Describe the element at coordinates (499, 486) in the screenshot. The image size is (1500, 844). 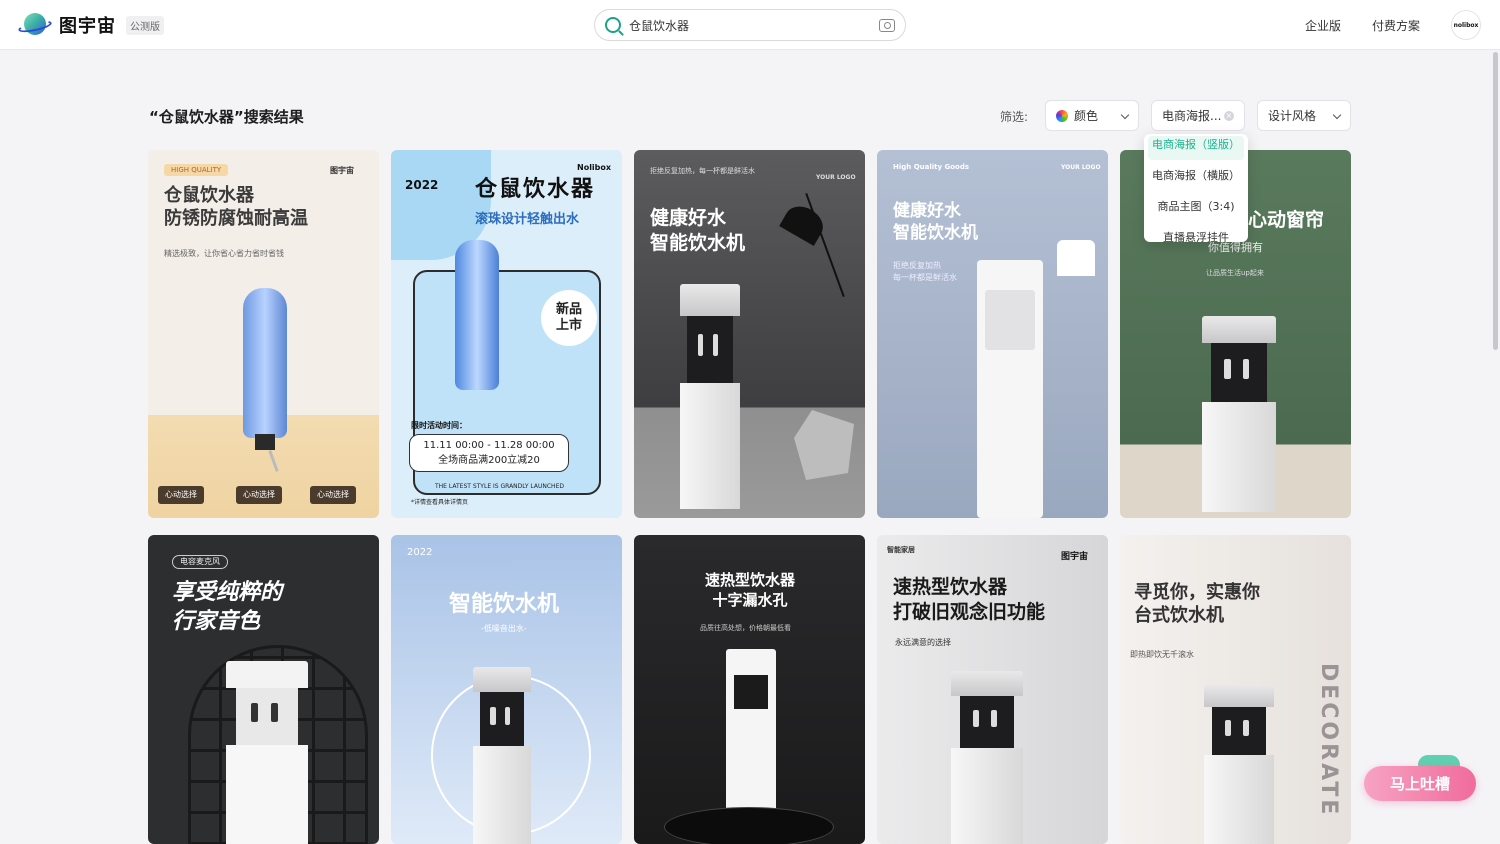
I see `footer-text: THE LATEST STYLE IS GRANDLY LAUNCHED` at that location.